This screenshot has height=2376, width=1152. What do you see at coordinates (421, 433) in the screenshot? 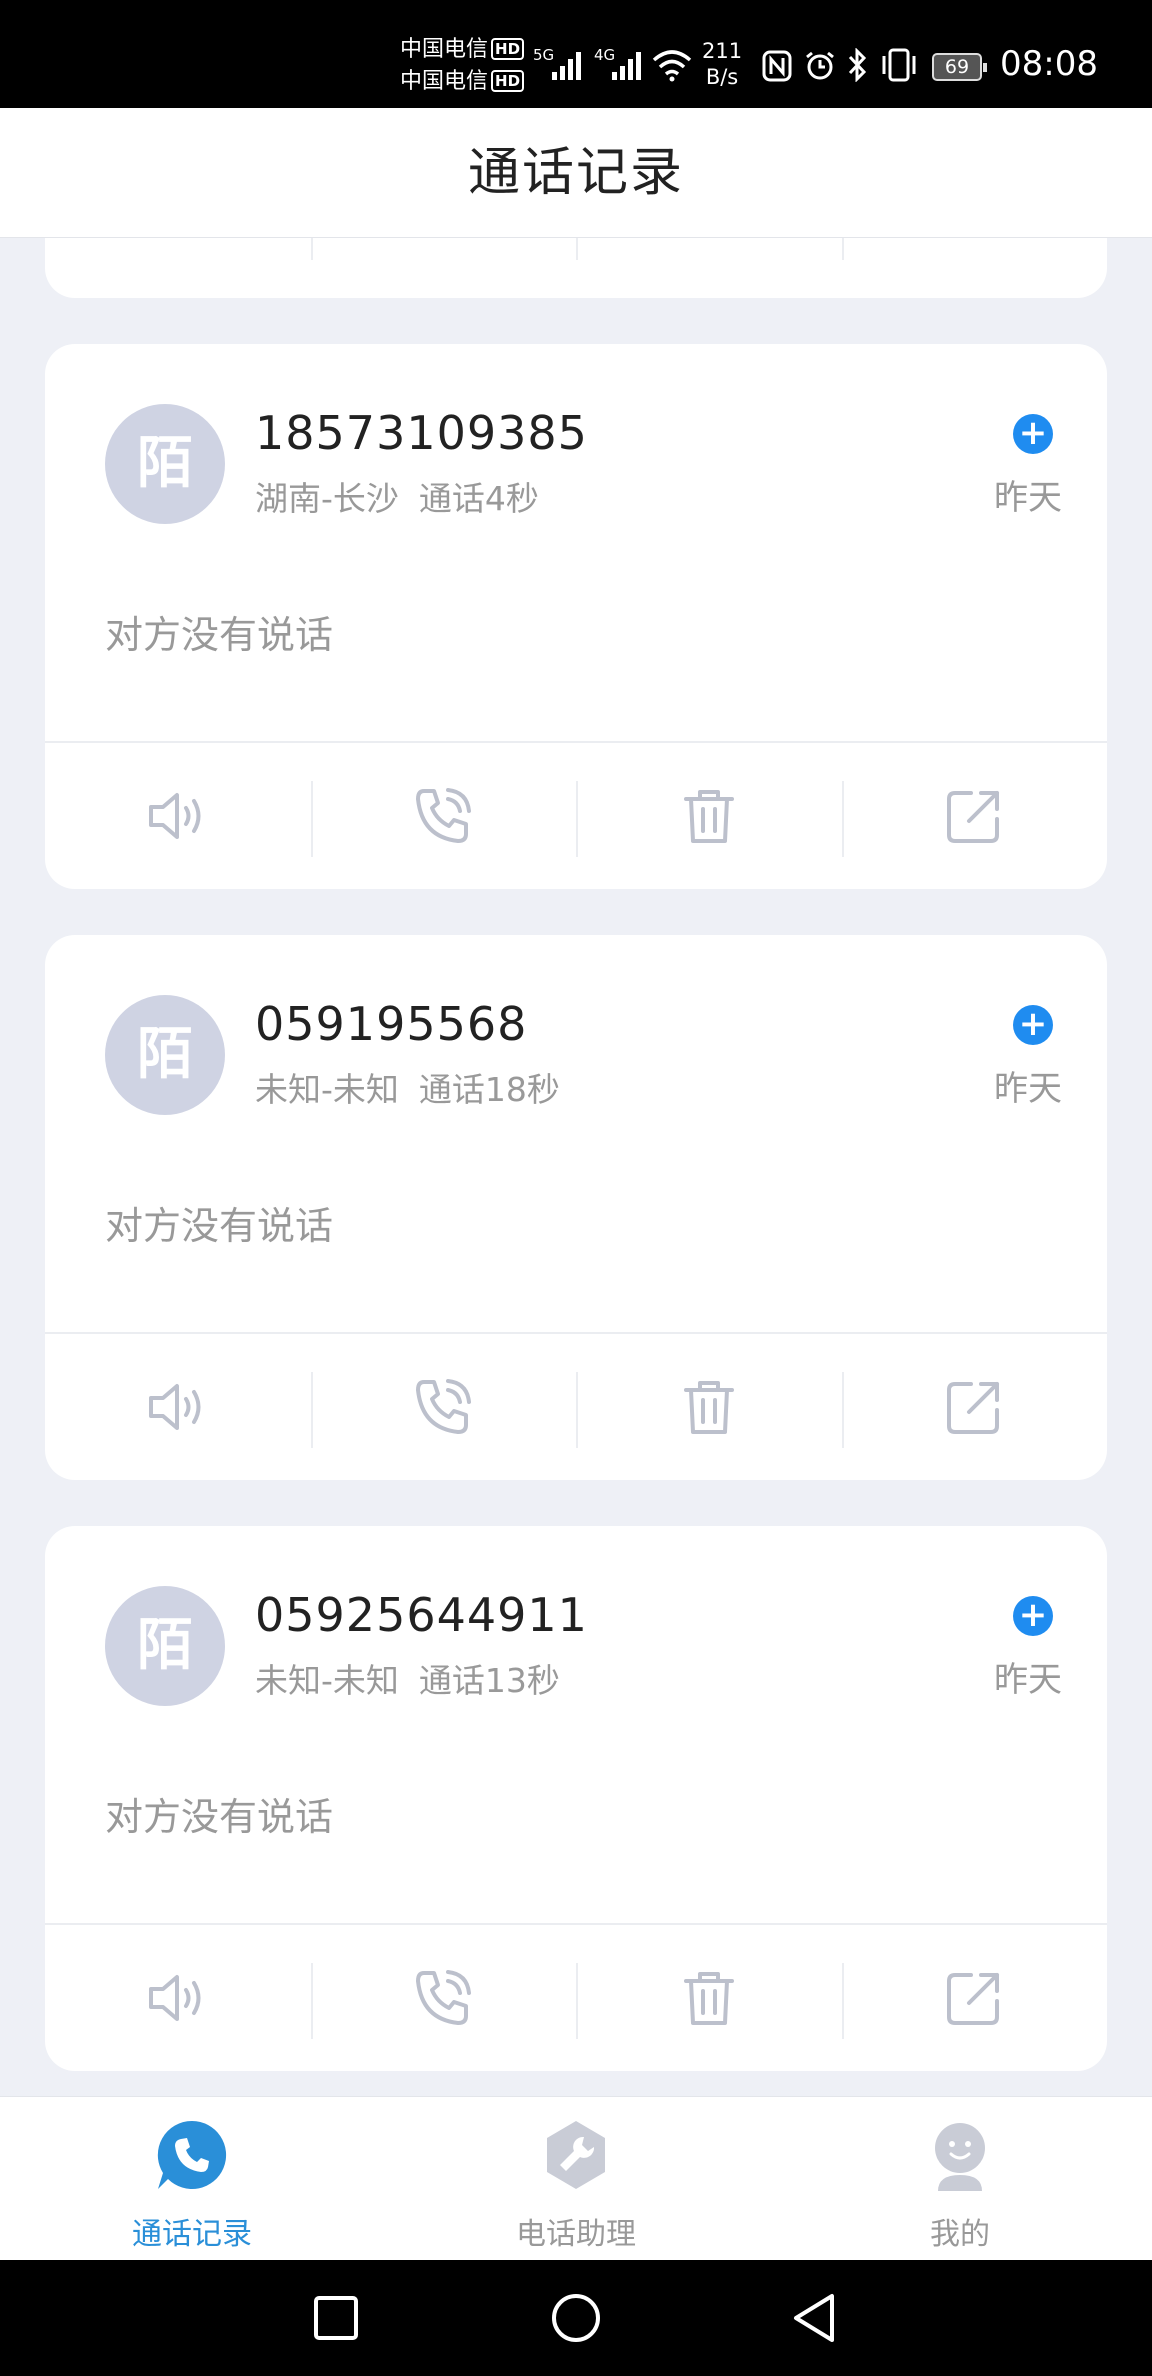
I see `phone-number: 18573109385` at bounding box center [421, 433].